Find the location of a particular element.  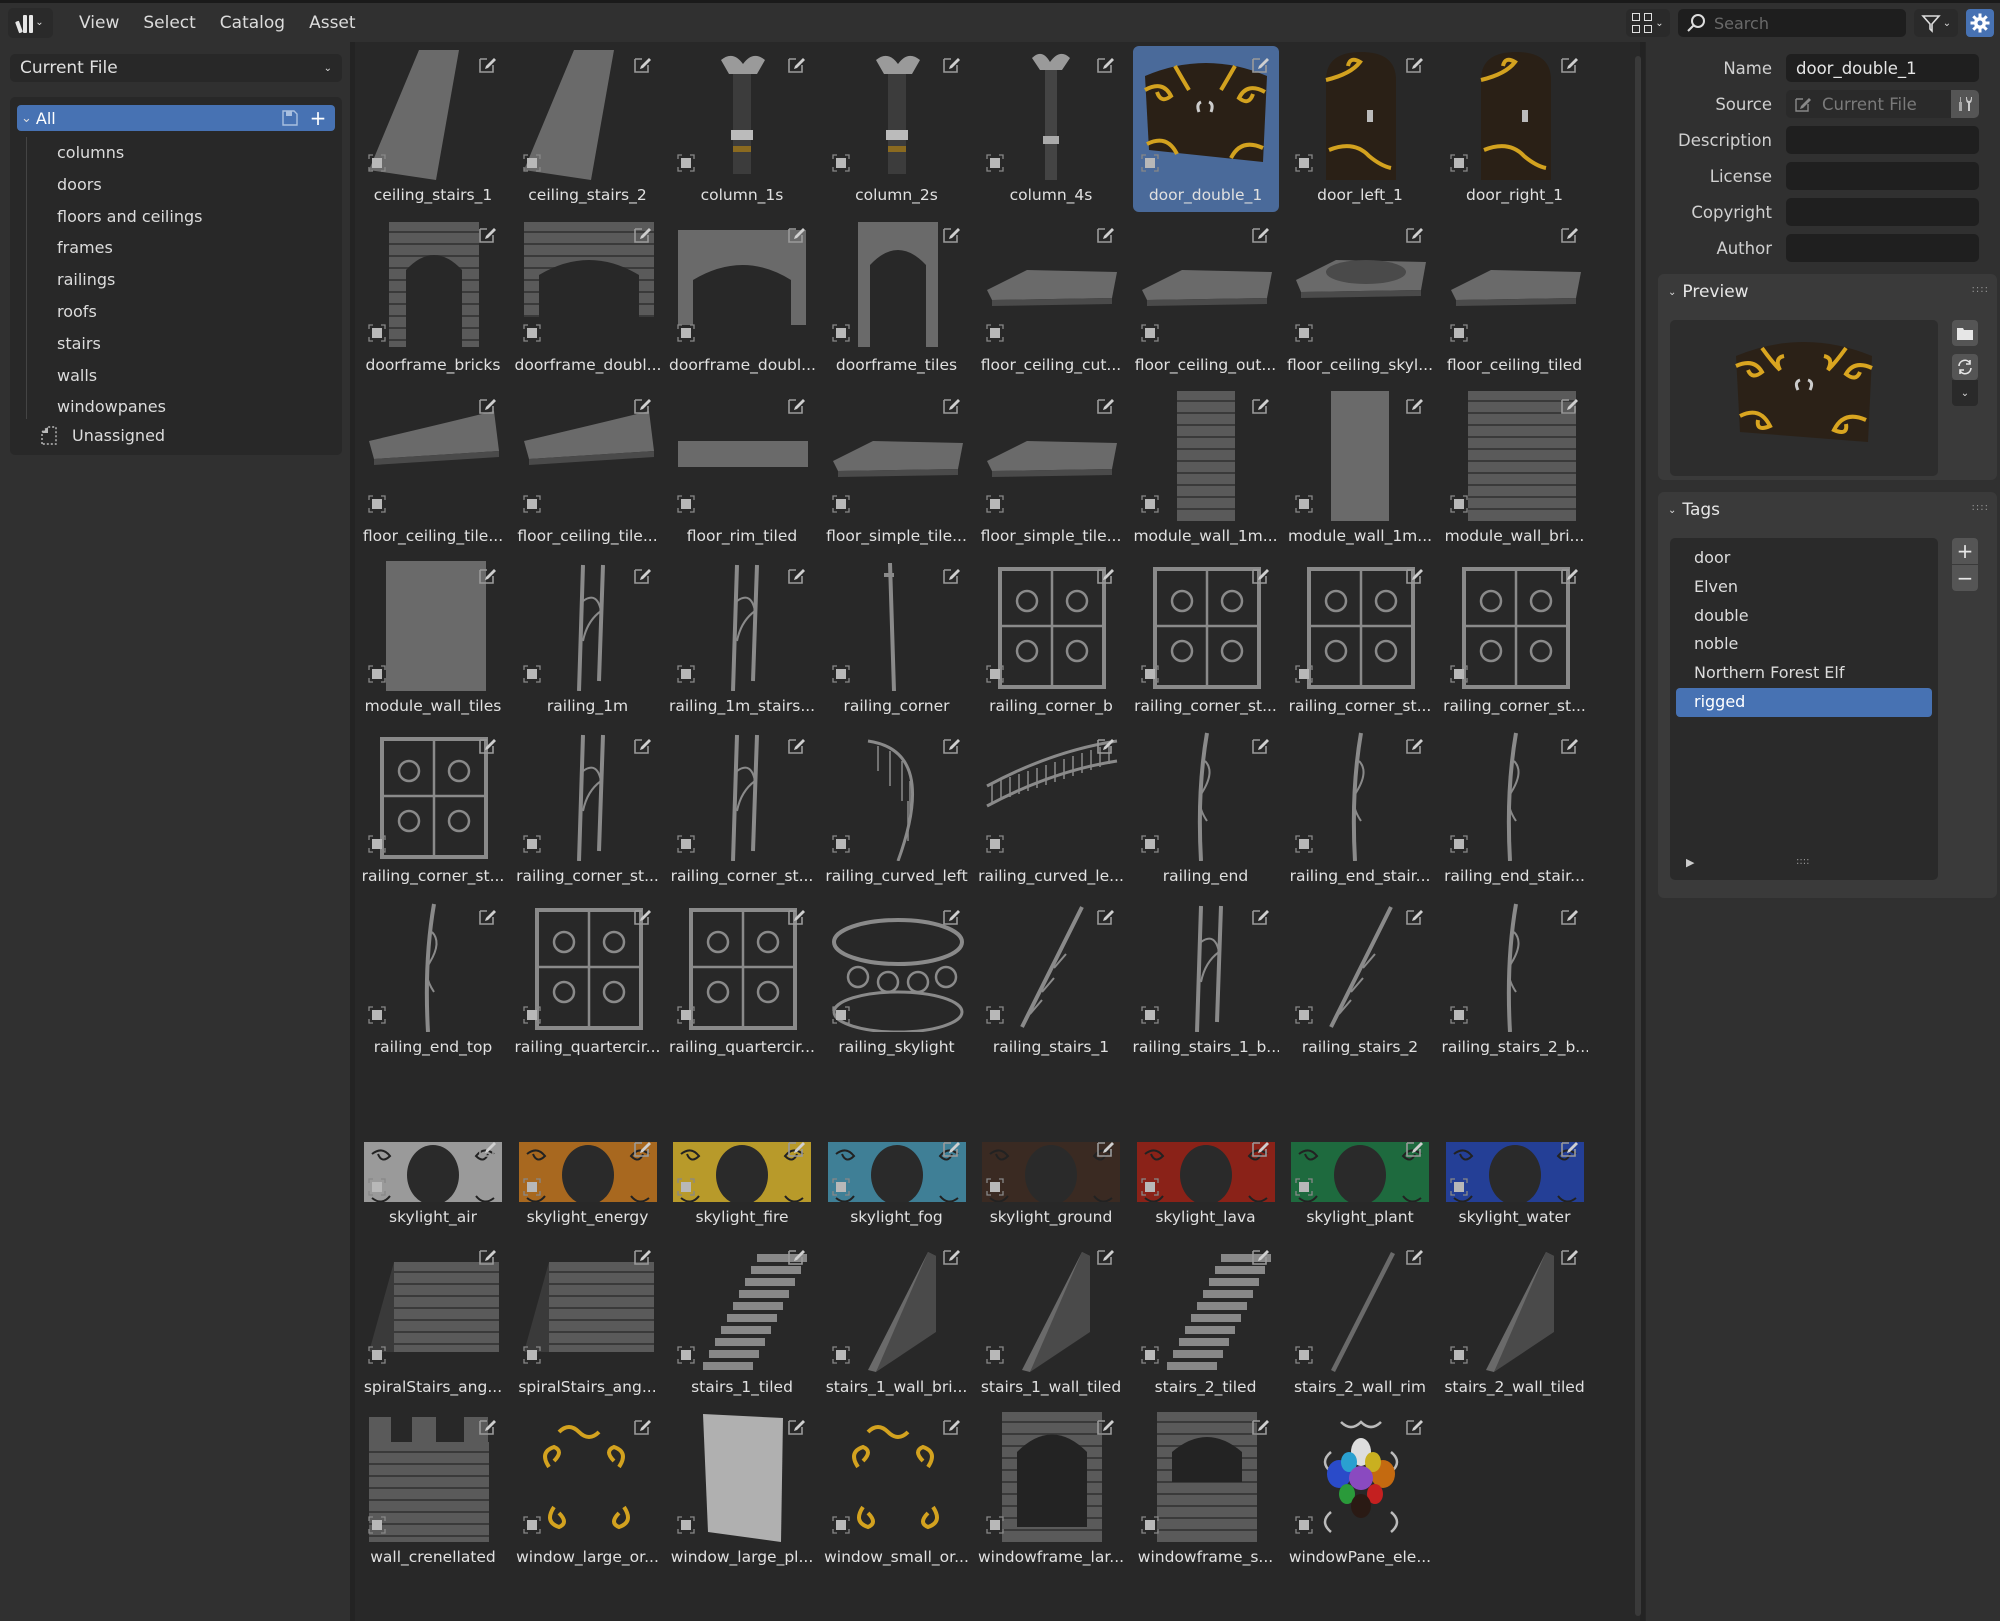

tag-item: Elven is located at coordinates (1804, 587).